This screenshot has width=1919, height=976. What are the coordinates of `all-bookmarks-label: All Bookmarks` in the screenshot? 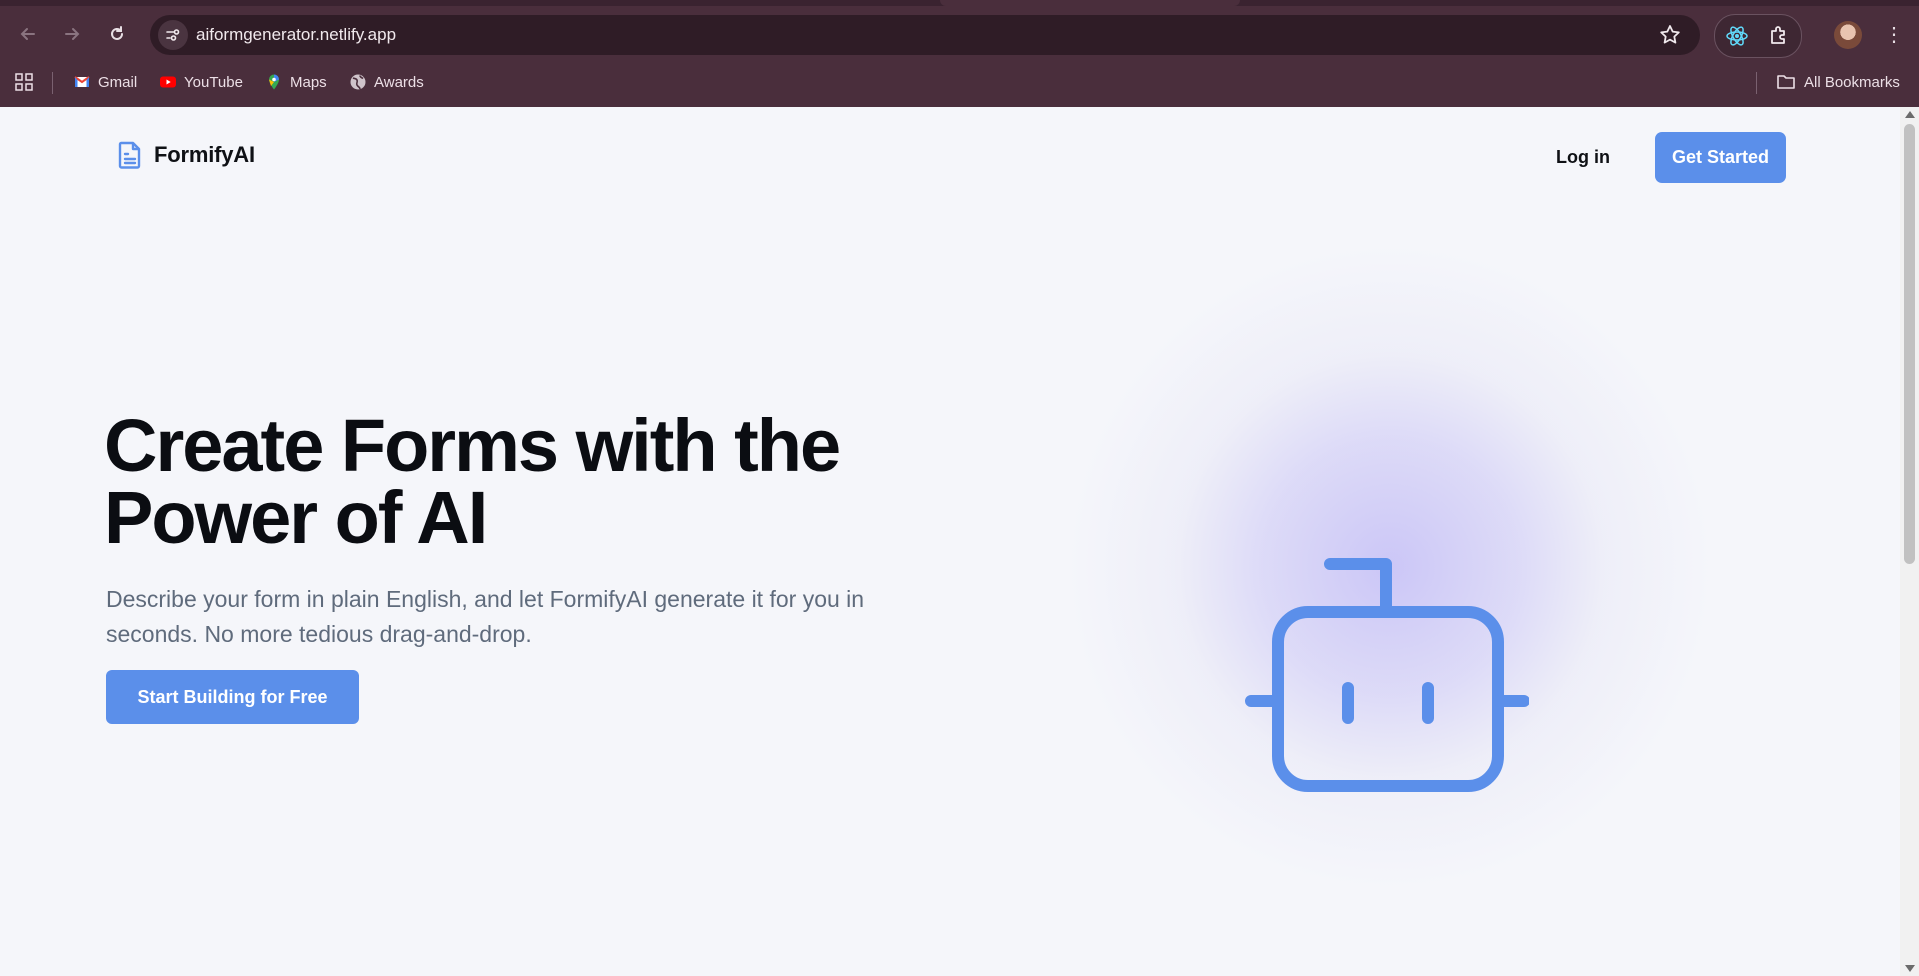 It's located at (1852, 82).